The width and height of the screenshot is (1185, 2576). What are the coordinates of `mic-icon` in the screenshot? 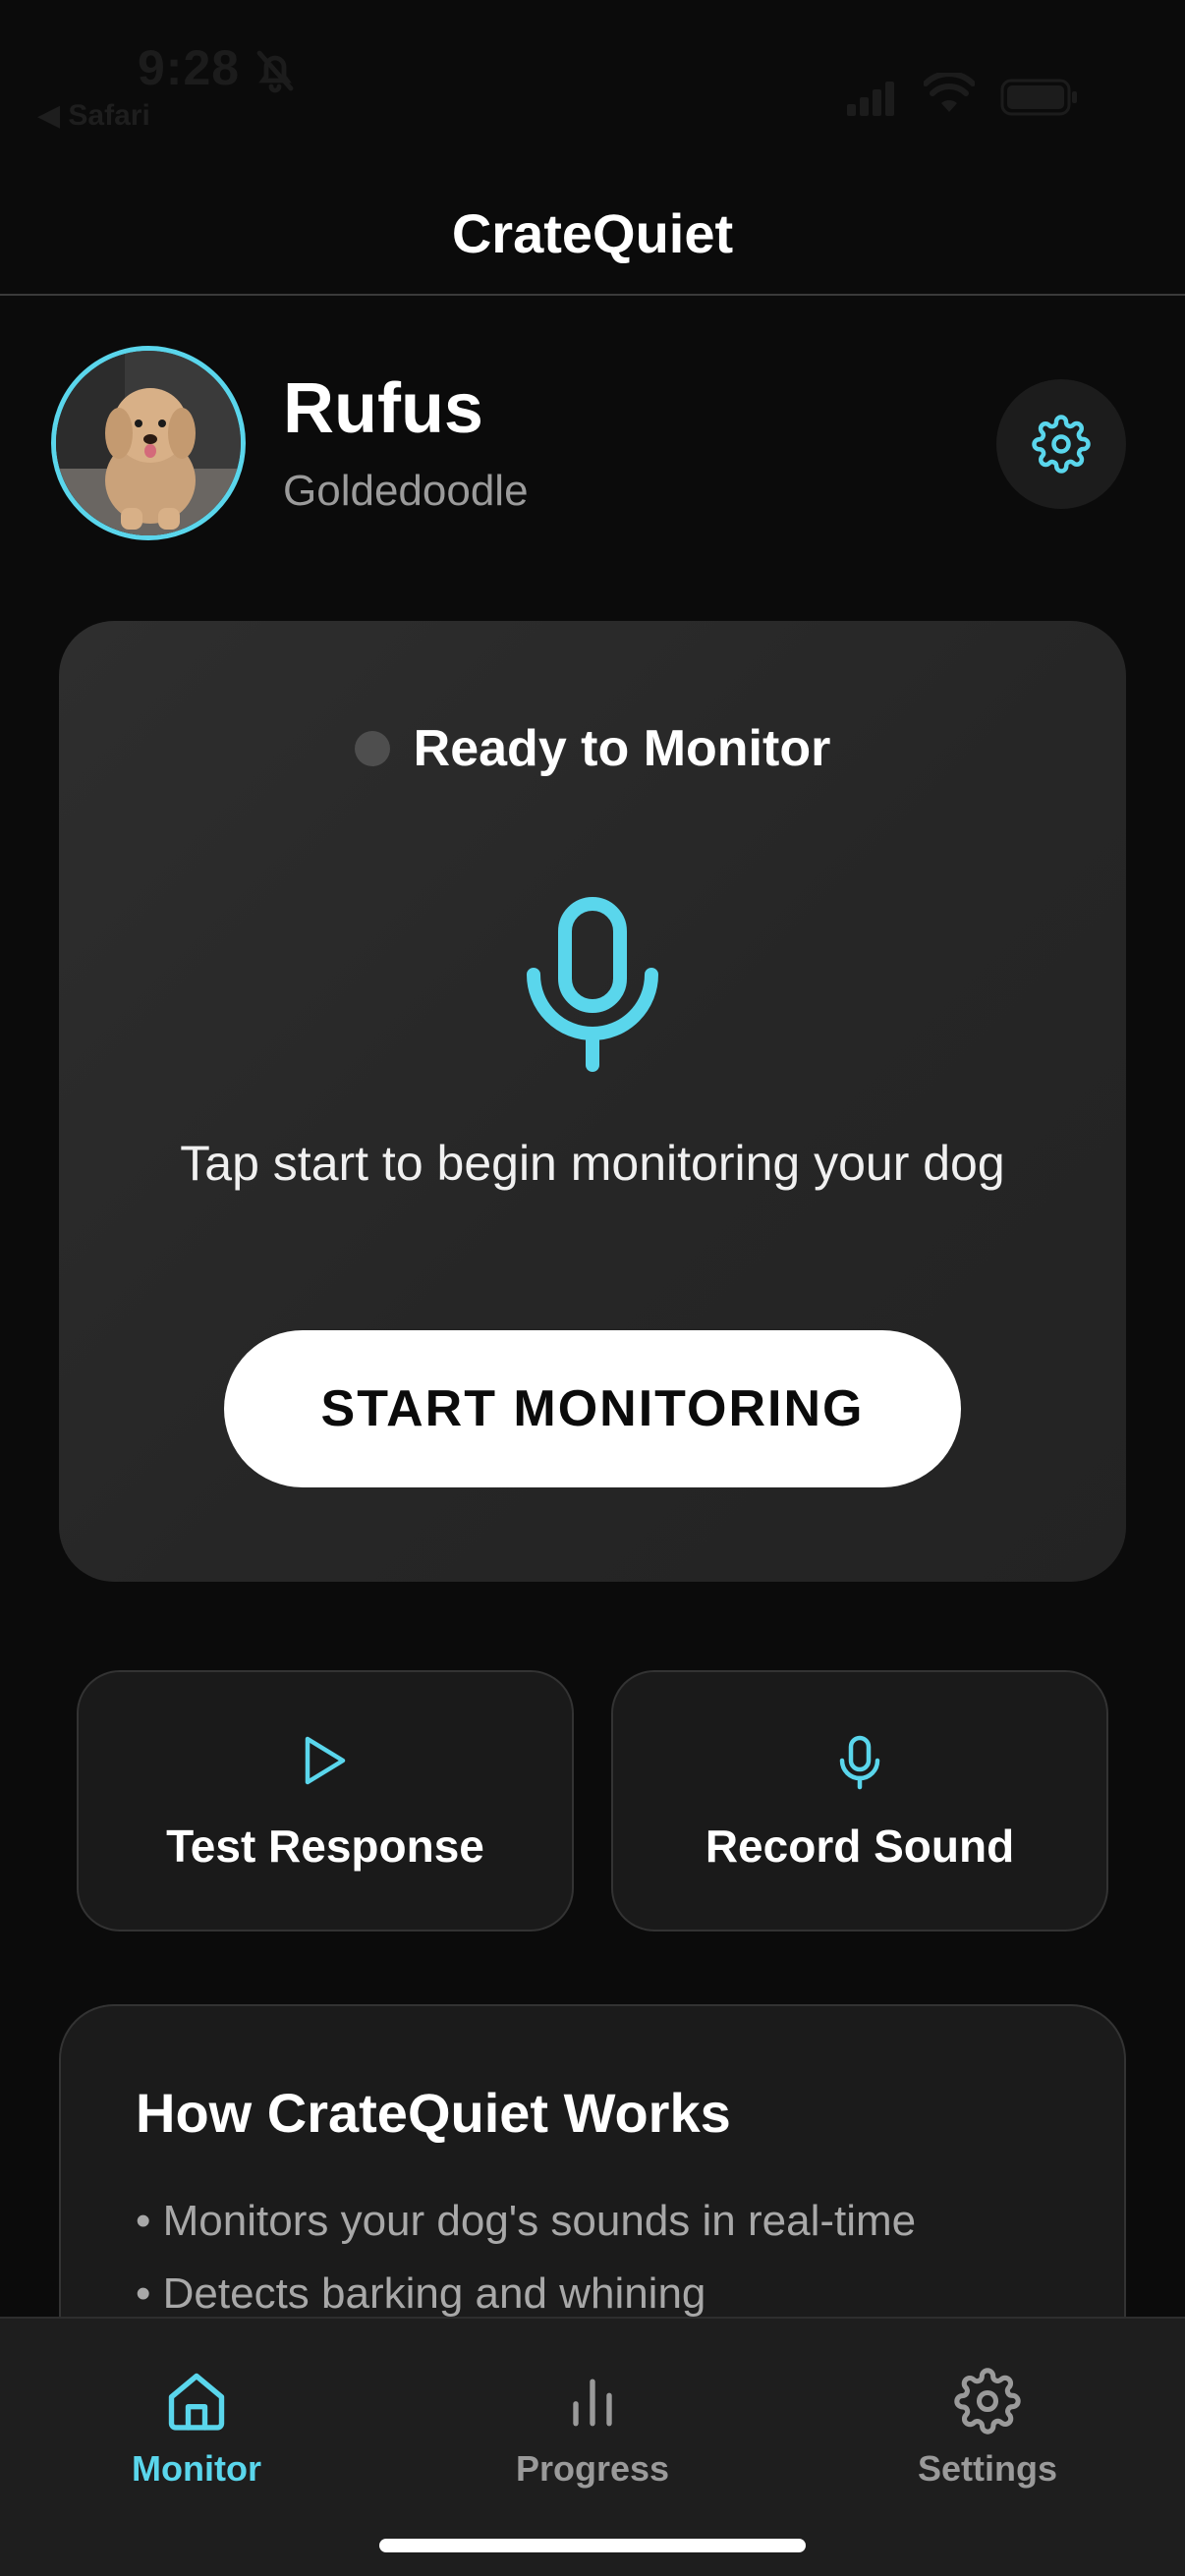 It's located at (860, 1762).